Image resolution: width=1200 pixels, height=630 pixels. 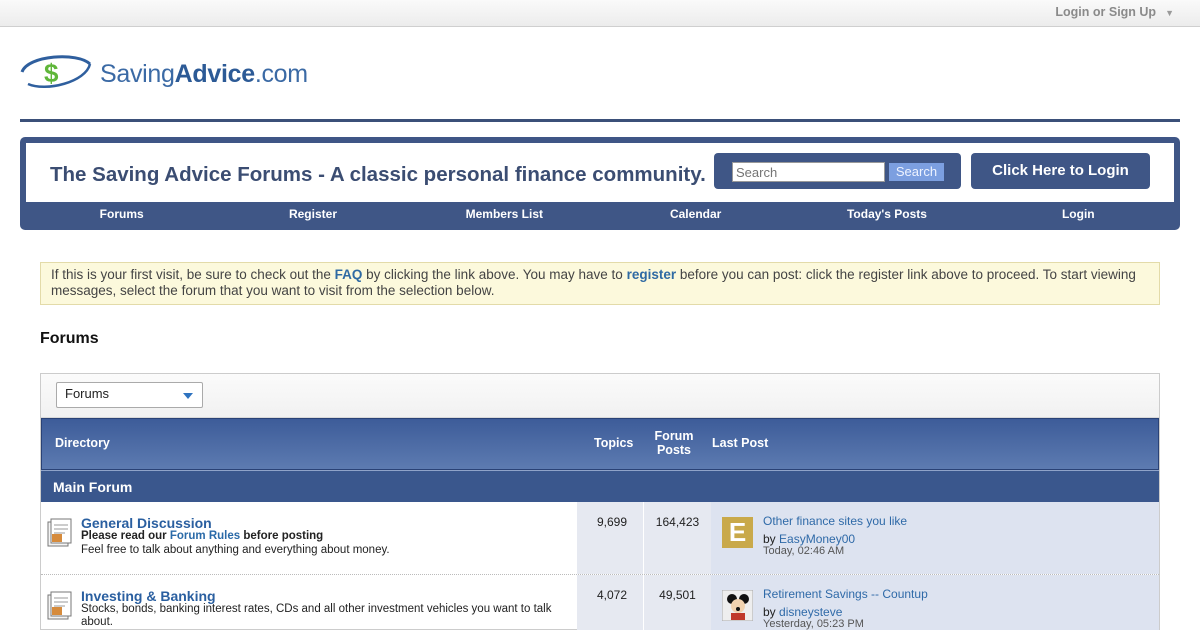 I want to click on forum-rules-link: Forum Rules, so click(x=205, y=536).